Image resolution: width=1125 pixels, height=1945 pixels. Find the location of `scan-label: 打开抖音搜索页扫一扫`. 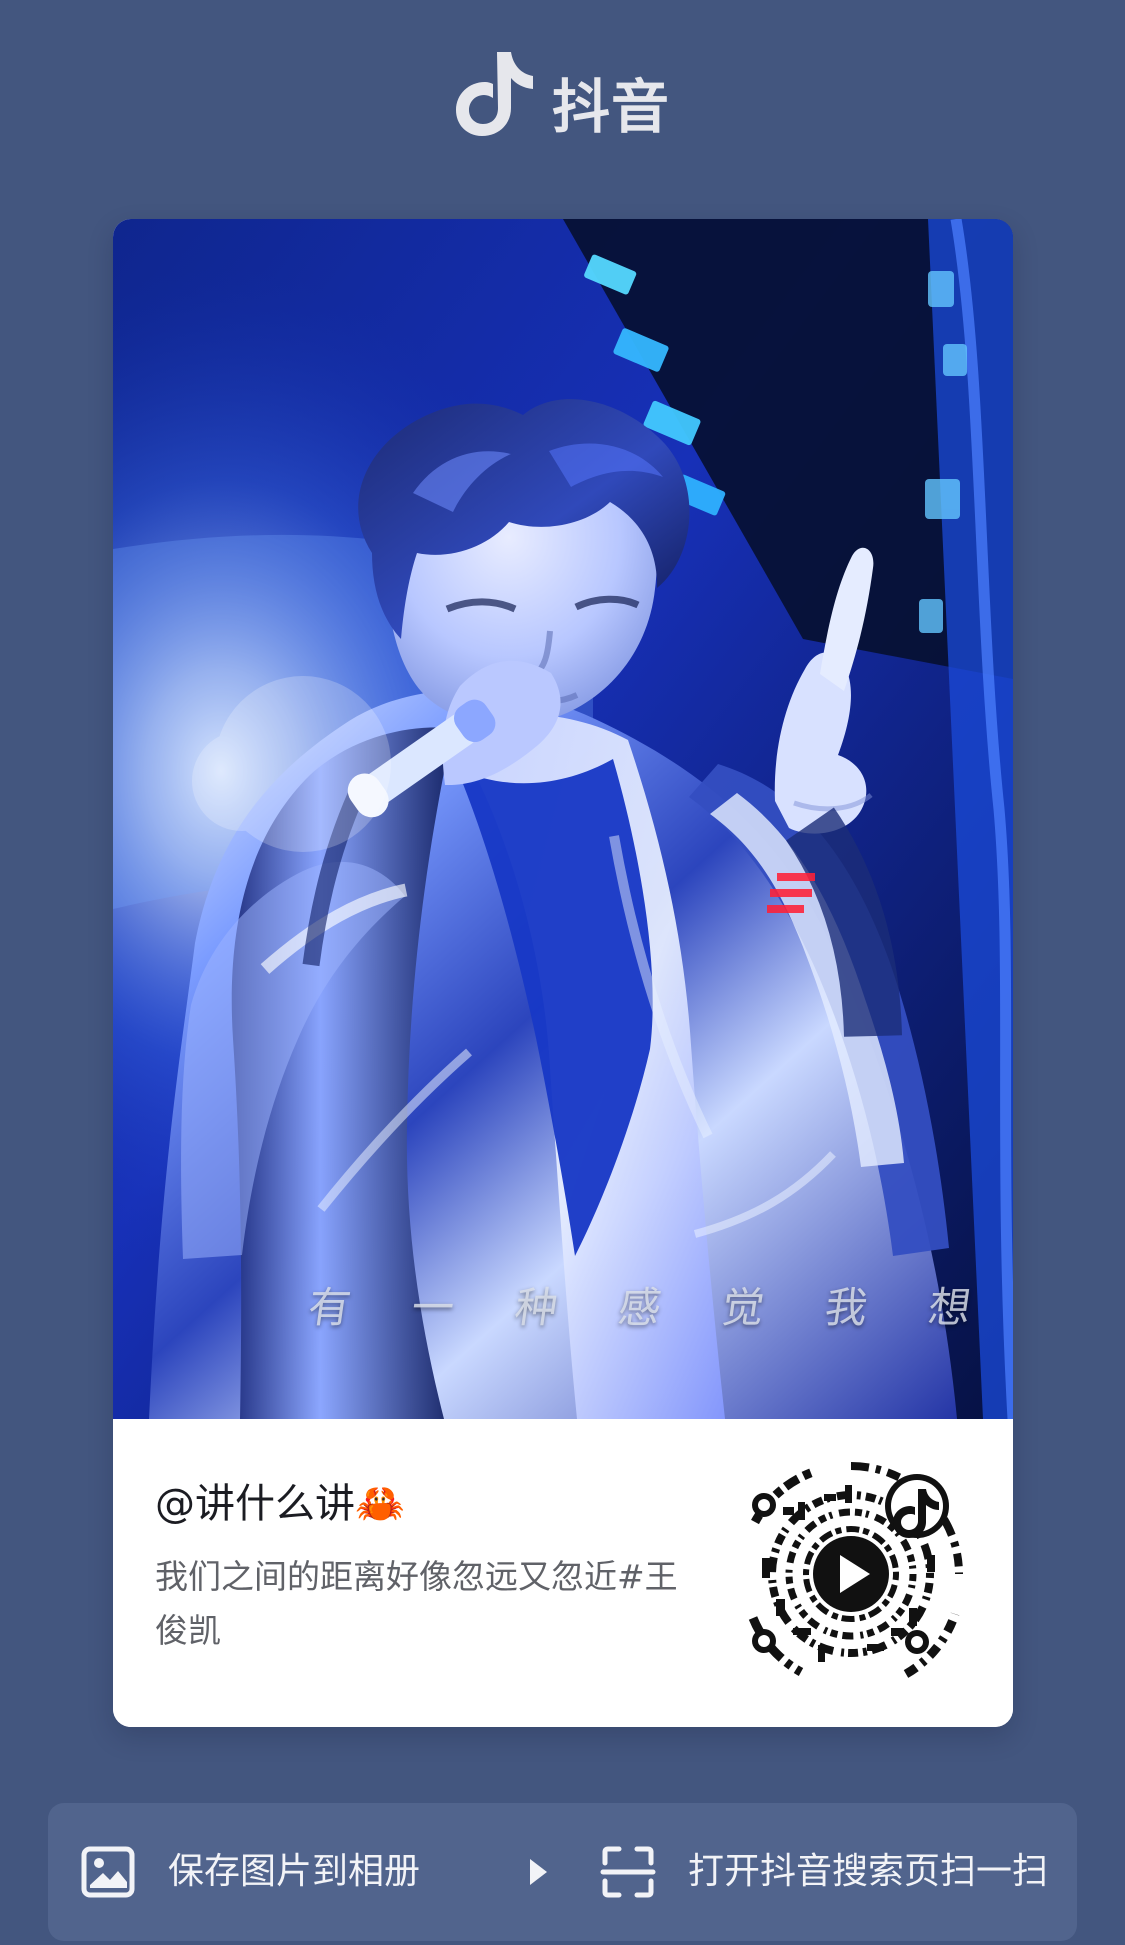

scan-label: 打开抖音搜索页扫一扫 is located at coordinates (868, 1871).